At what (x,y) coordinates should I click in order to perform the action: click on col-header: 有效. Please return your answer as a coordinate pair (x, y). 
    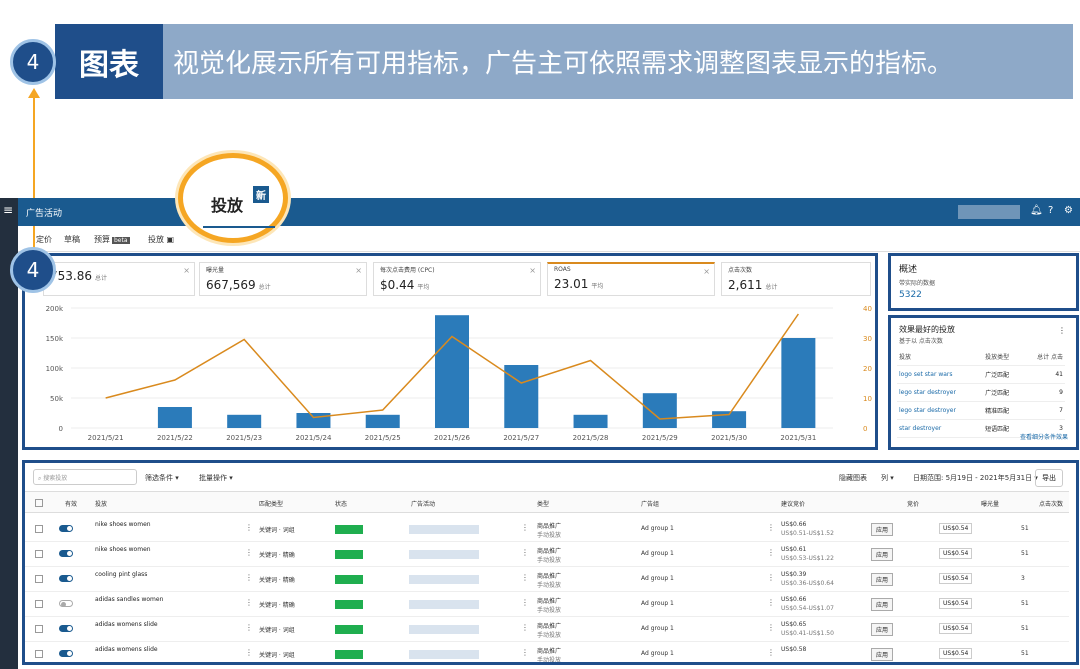
    Looking at the image, I should click on (71, 503).